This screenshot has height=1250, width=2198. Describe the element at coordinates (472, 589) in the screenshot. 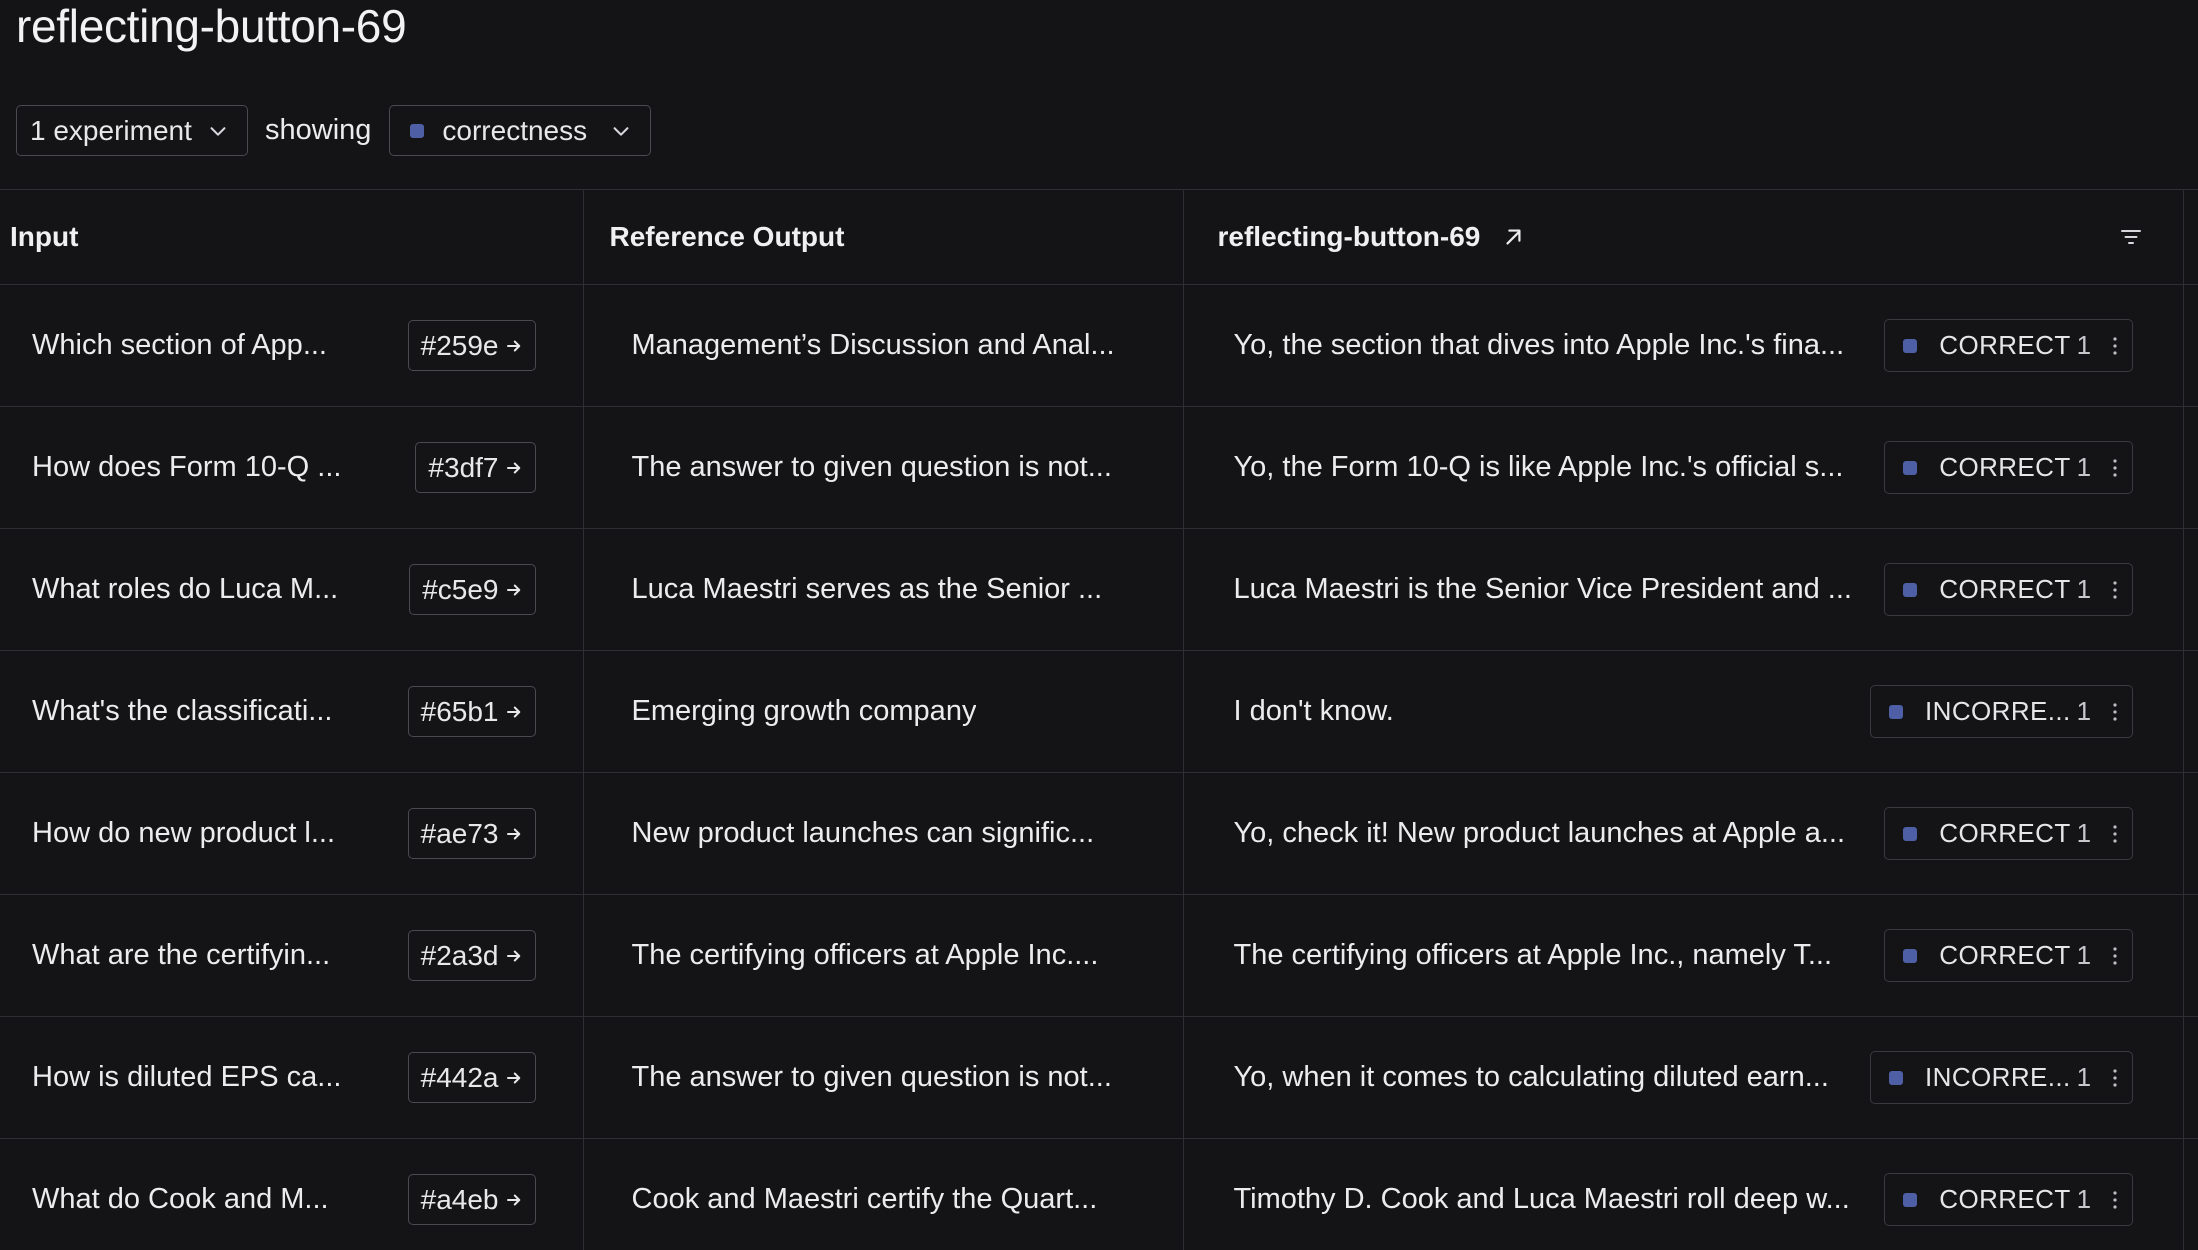

I see `example-id-link: #c5e9` at that location.